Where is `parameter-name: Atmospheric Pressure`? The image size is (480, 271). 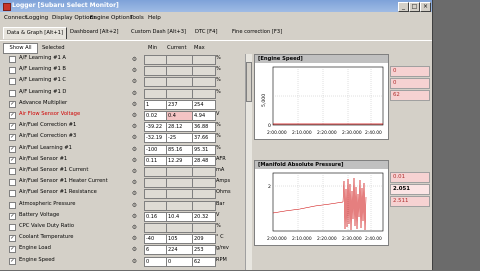
parameter-name: Atmospheric Pressure is located at coordinates (47, 203).